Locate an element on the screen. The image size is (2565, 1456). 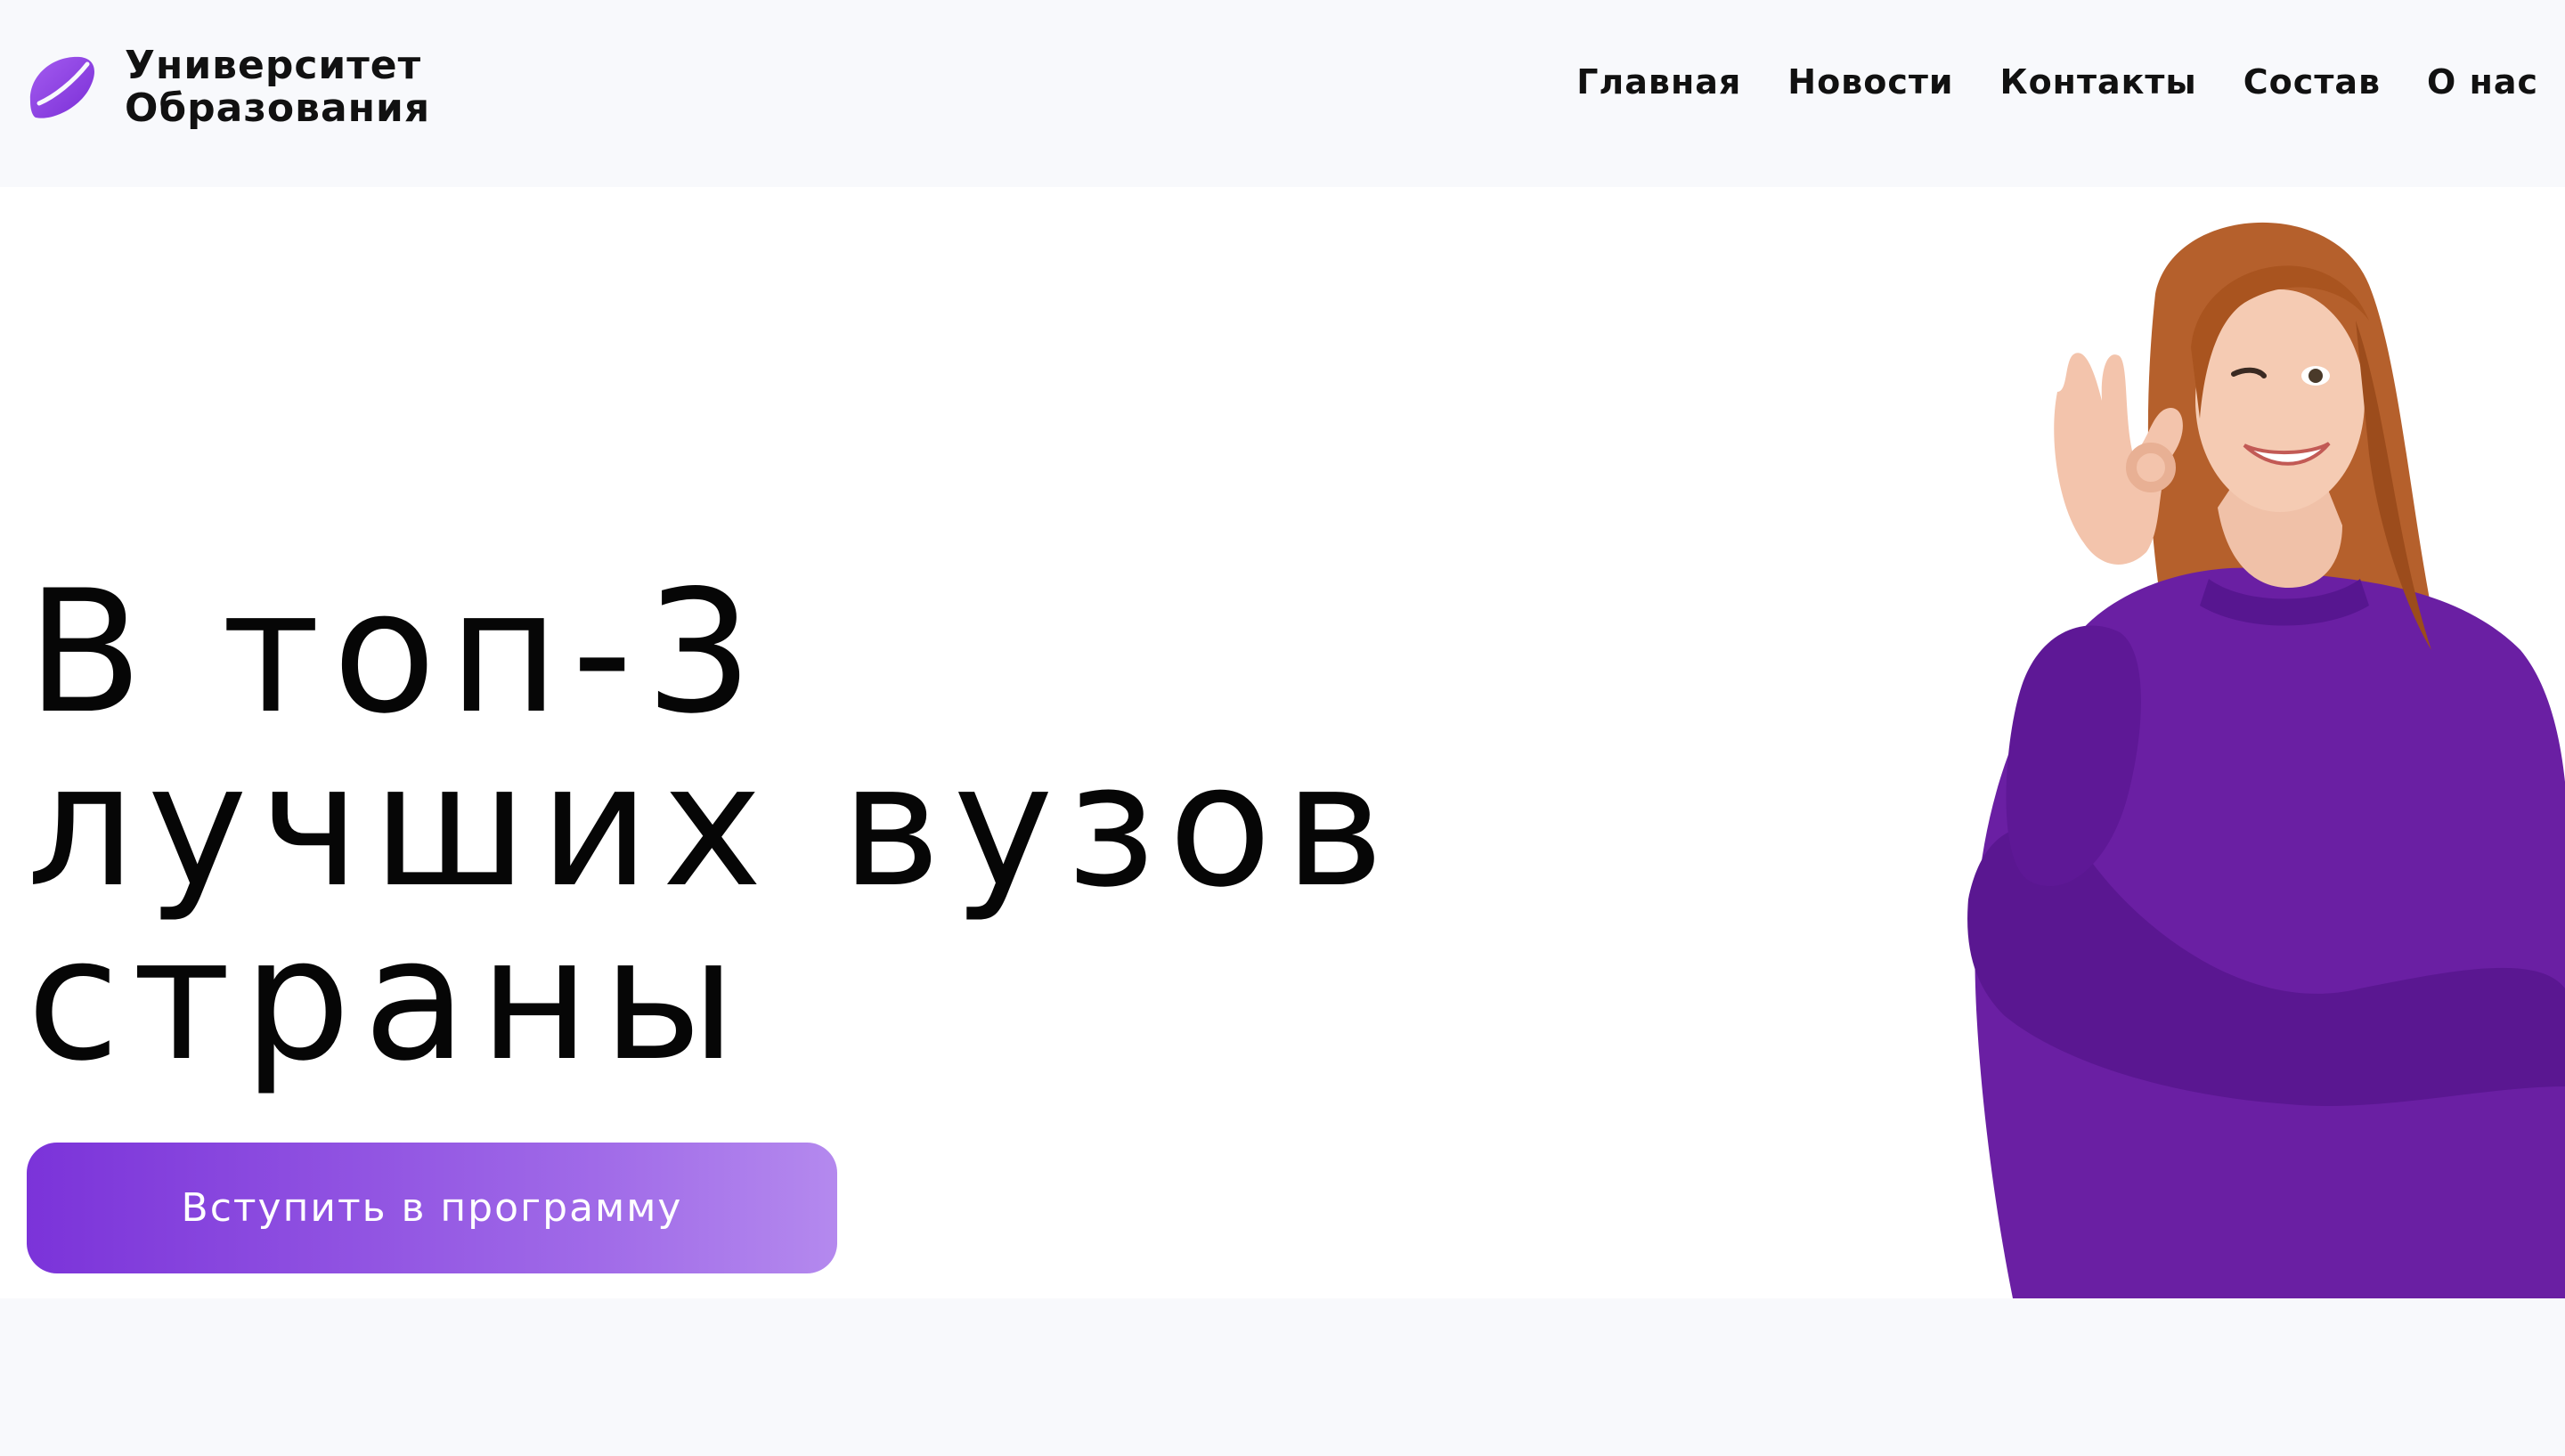
bottom-band is located at coordinates (1282, 1377).